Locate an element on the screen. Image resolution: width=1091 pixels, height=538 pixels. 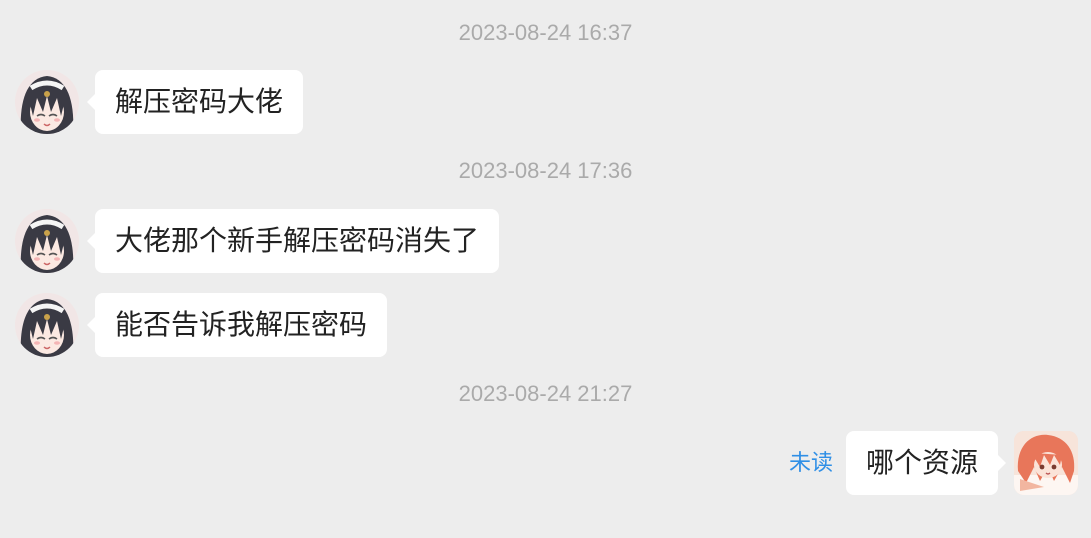
message-bubble: 大佬那个新手解压密码消失了 is located at coordinates (293, 241).